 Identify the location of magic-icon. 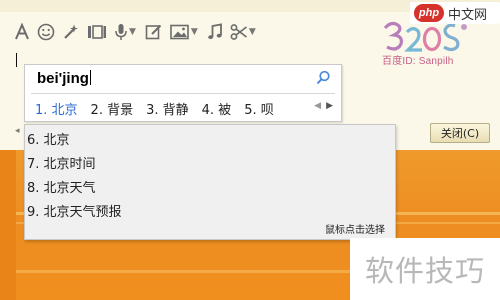
(71, 32).